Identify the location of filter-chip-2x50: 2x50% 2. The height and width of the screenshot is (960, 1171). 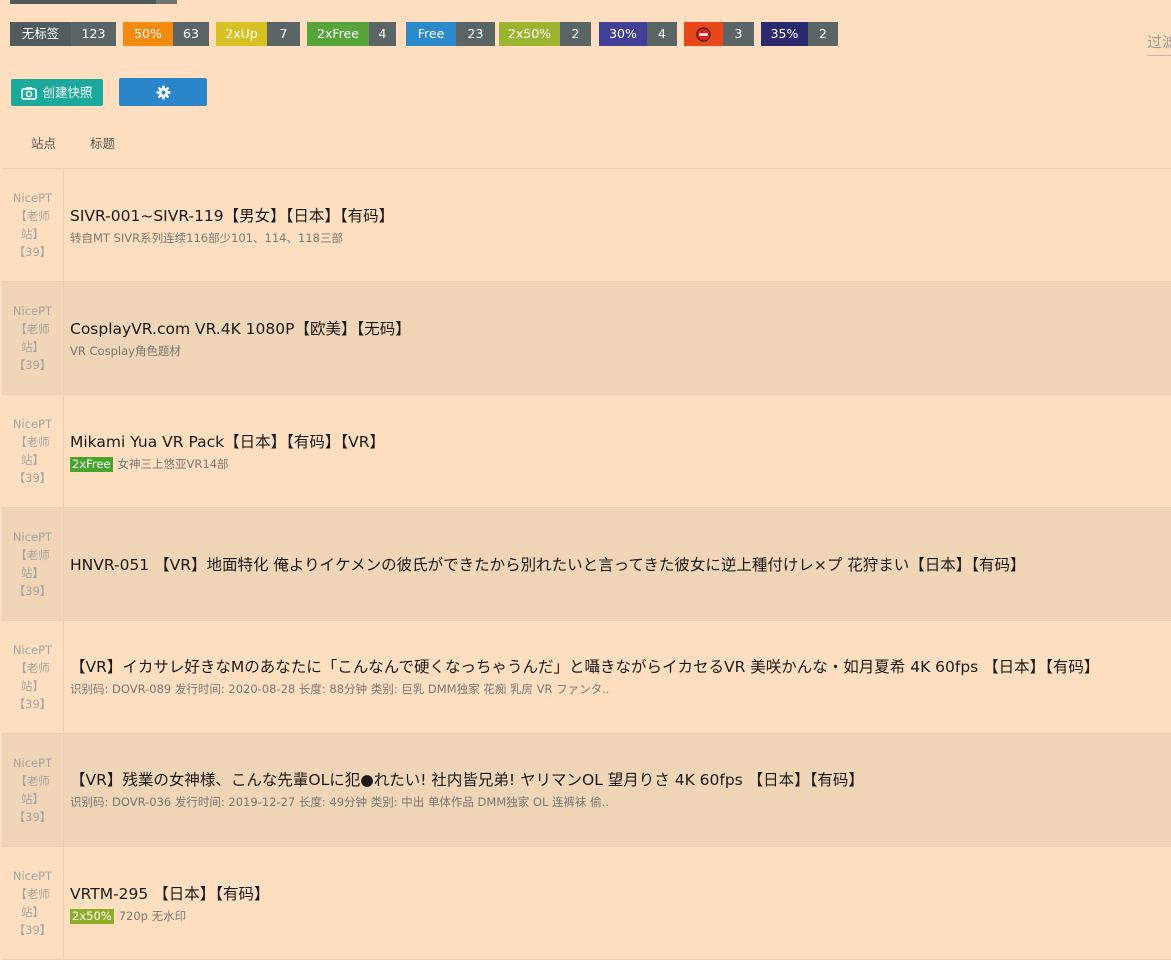
(545, 34).